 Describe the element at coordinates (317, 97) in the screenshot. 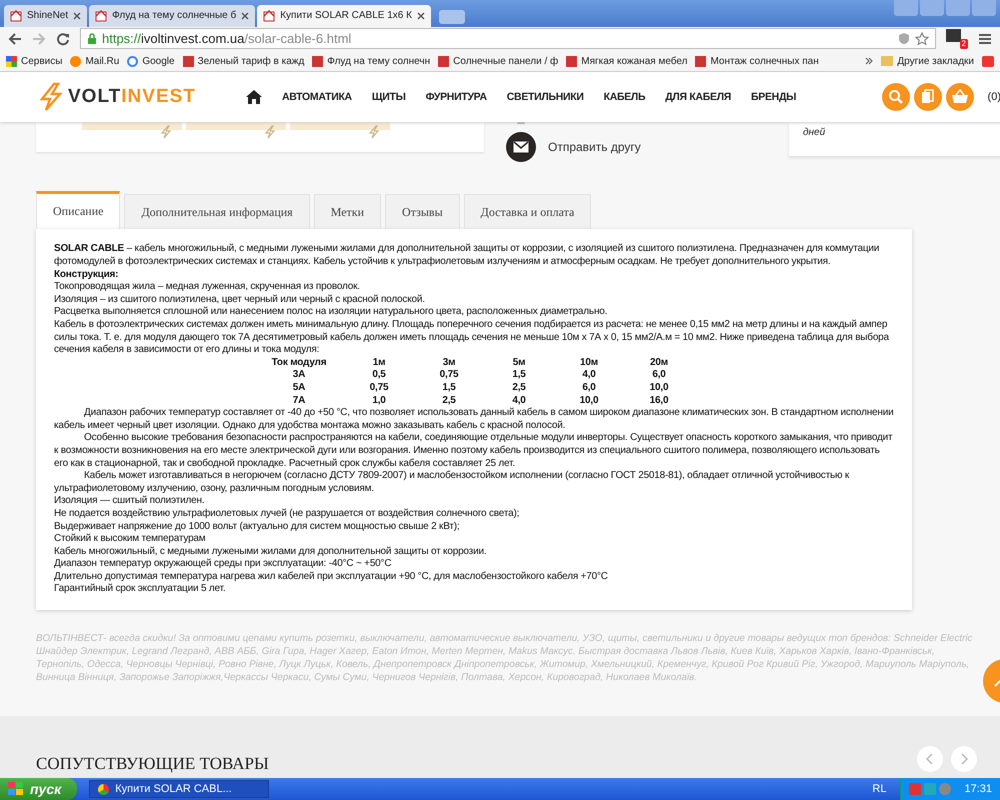

I see `nav-link: АВТОМАТИКА` at that location.